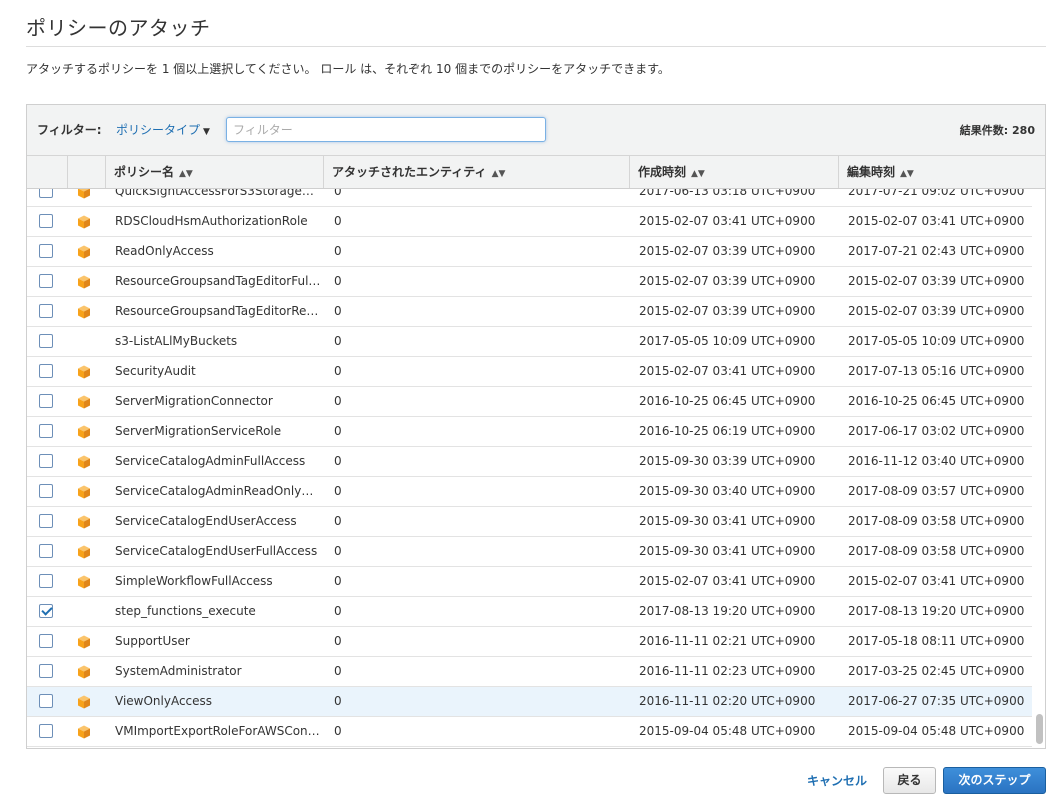 The height and width of the screenshot is (804, 1051). Describe the element at coordinates (727, 491) in the screenshot. I see `created-time: 2015-09-30 03:40 UTC+0900` at that location.